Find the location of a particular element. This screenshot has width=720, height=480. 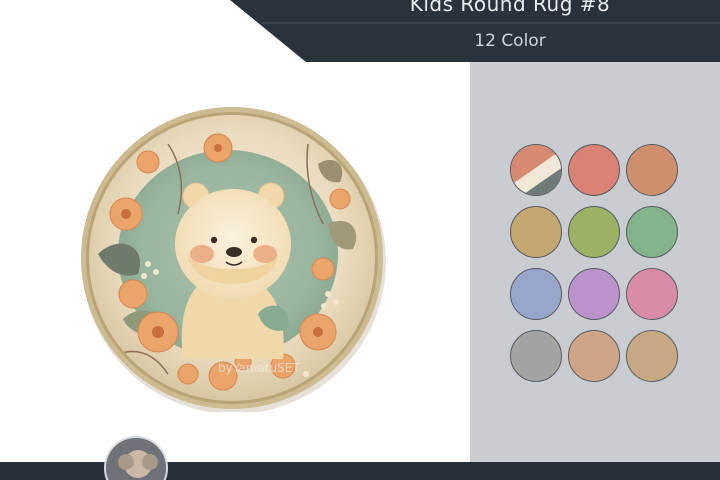

swatch-terracotta is located at coordinates (652, 170).